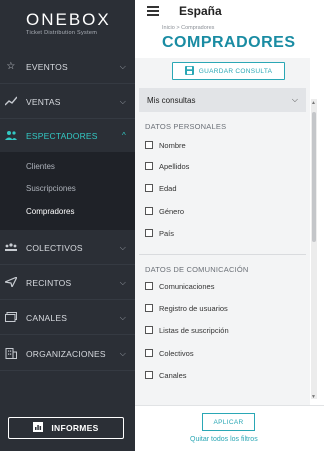  What do you see at coordinates (168, 188) in the screenshot?
I see `filter-option-label: Edad` at bounding box center [168, 188].